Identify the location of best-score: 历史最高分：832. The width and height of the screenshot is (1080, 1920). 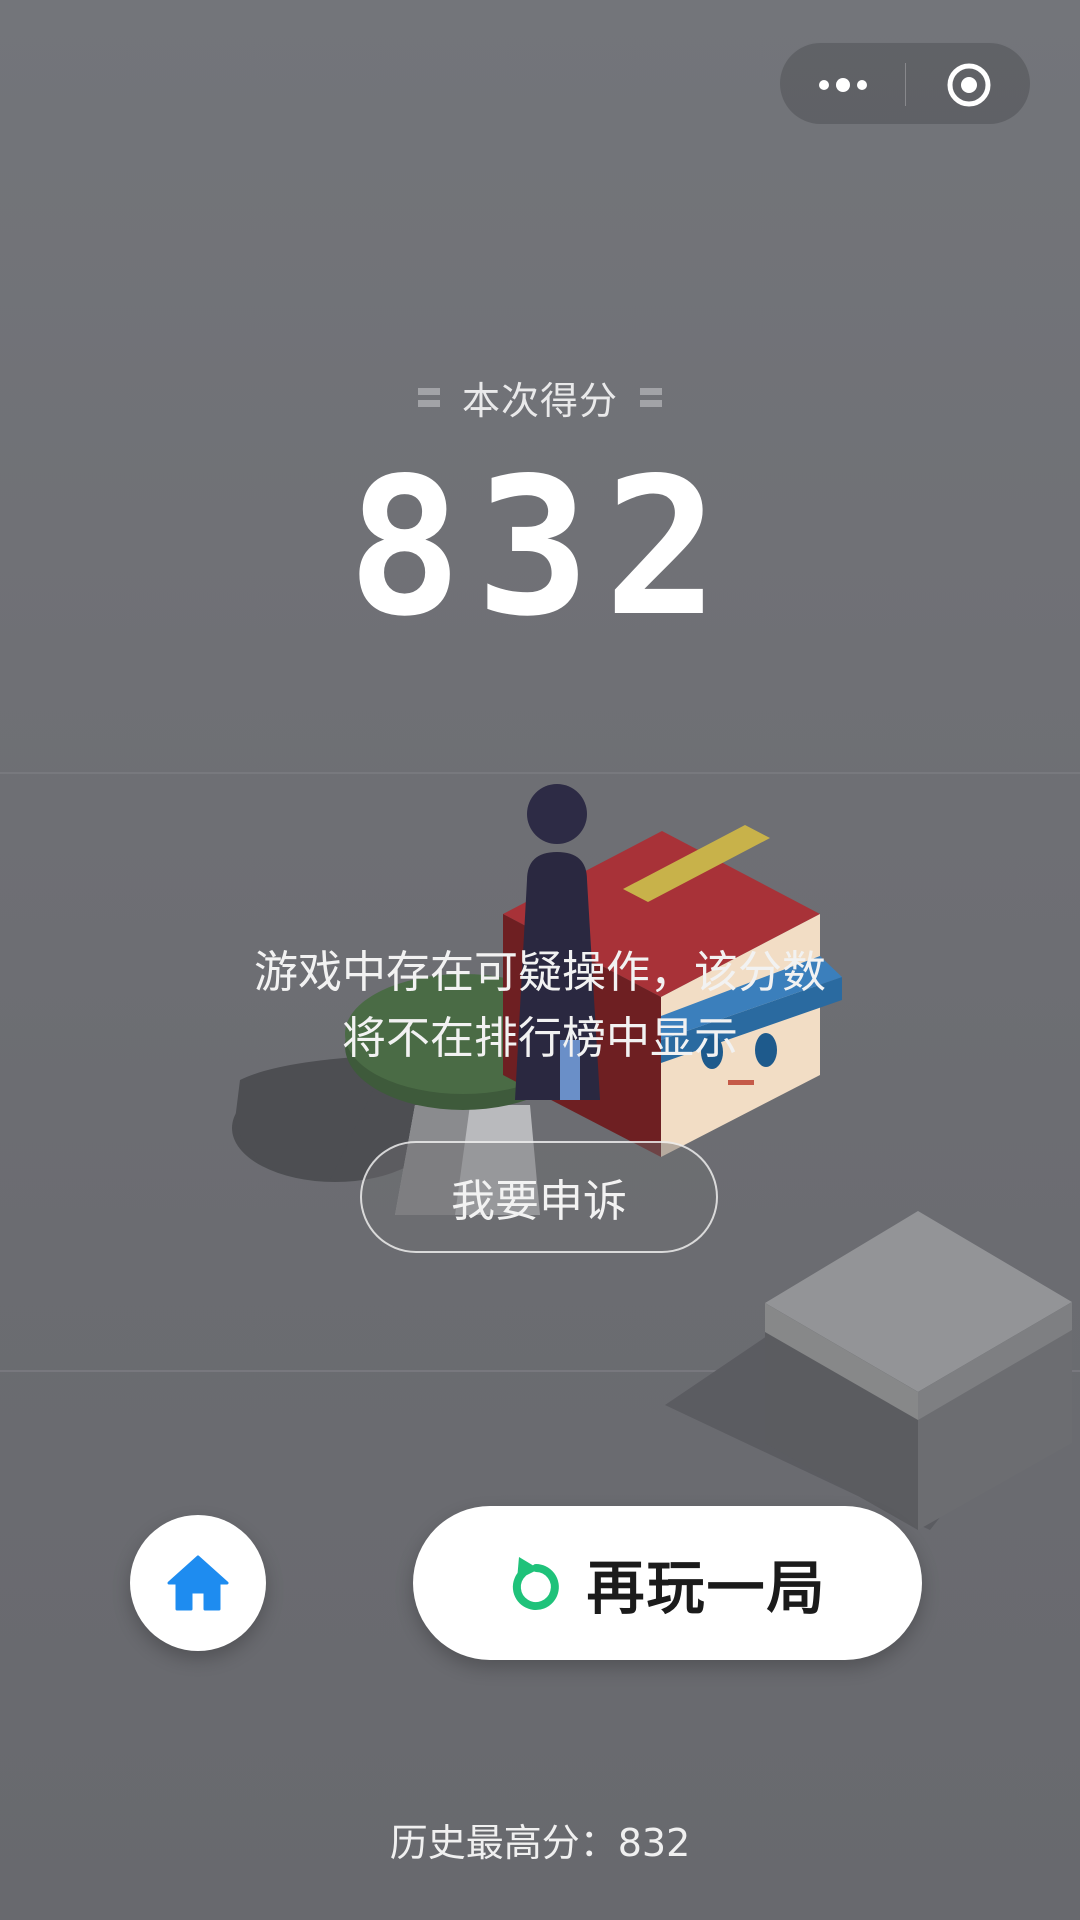
(540, 1843).